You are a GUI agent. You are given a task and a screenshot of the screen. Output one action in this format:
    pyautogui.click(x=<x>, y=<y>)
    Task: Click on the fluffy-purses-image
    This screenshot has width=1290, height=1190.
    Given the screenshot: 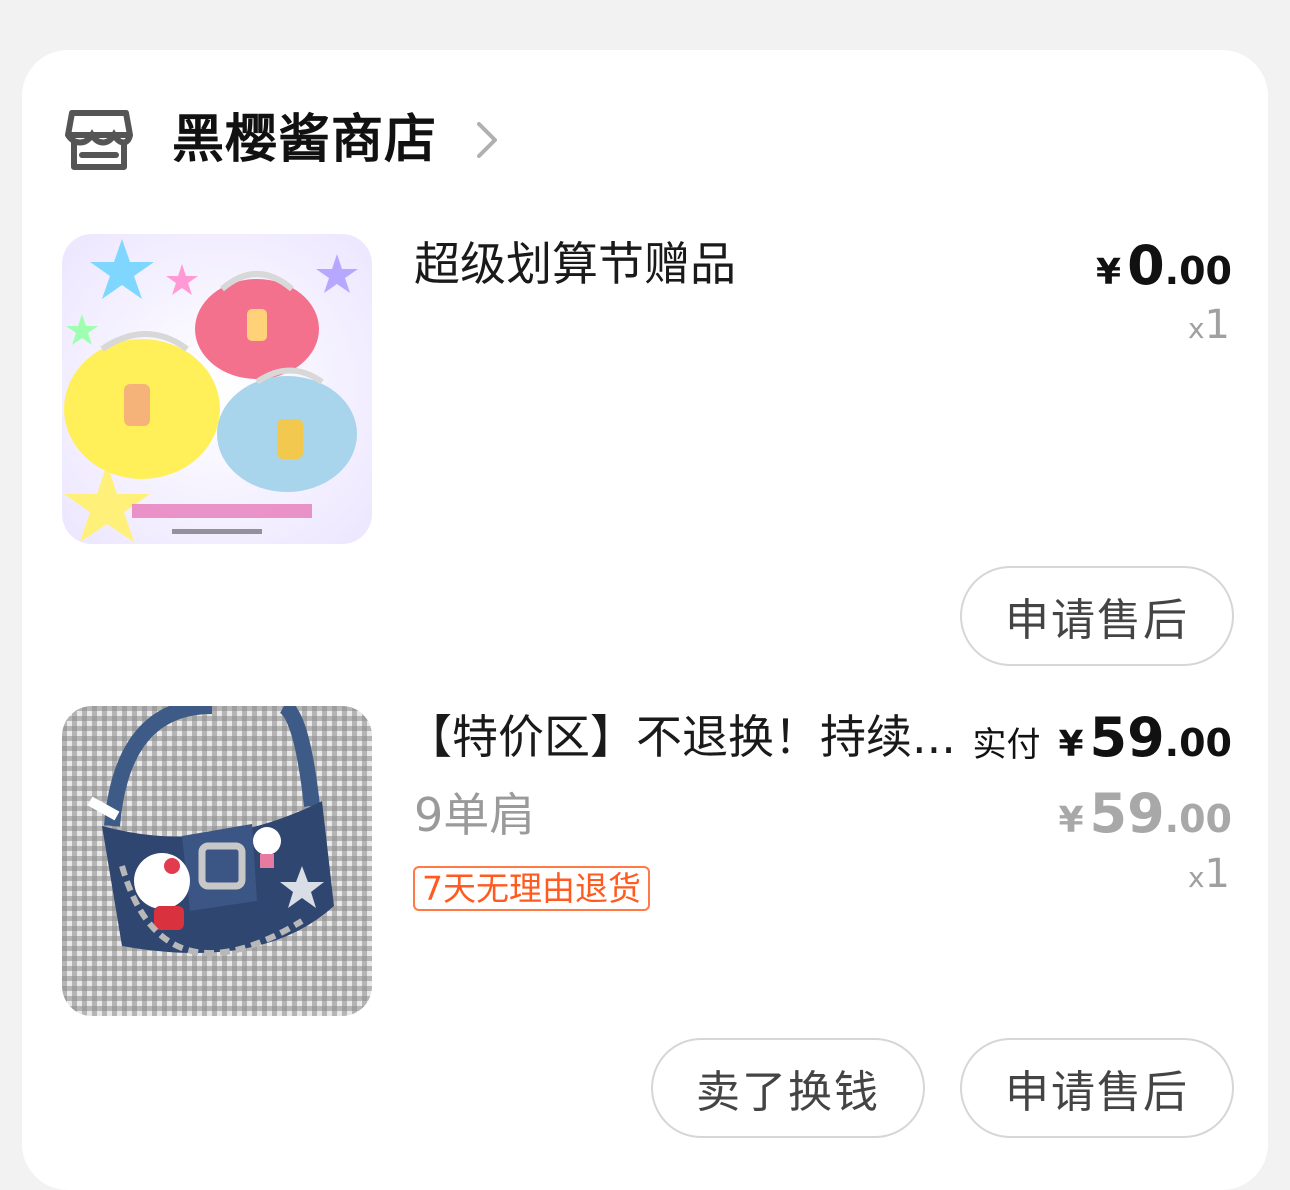 What is the action you would take?
    pyautogui.click(x=217, y=389)
    